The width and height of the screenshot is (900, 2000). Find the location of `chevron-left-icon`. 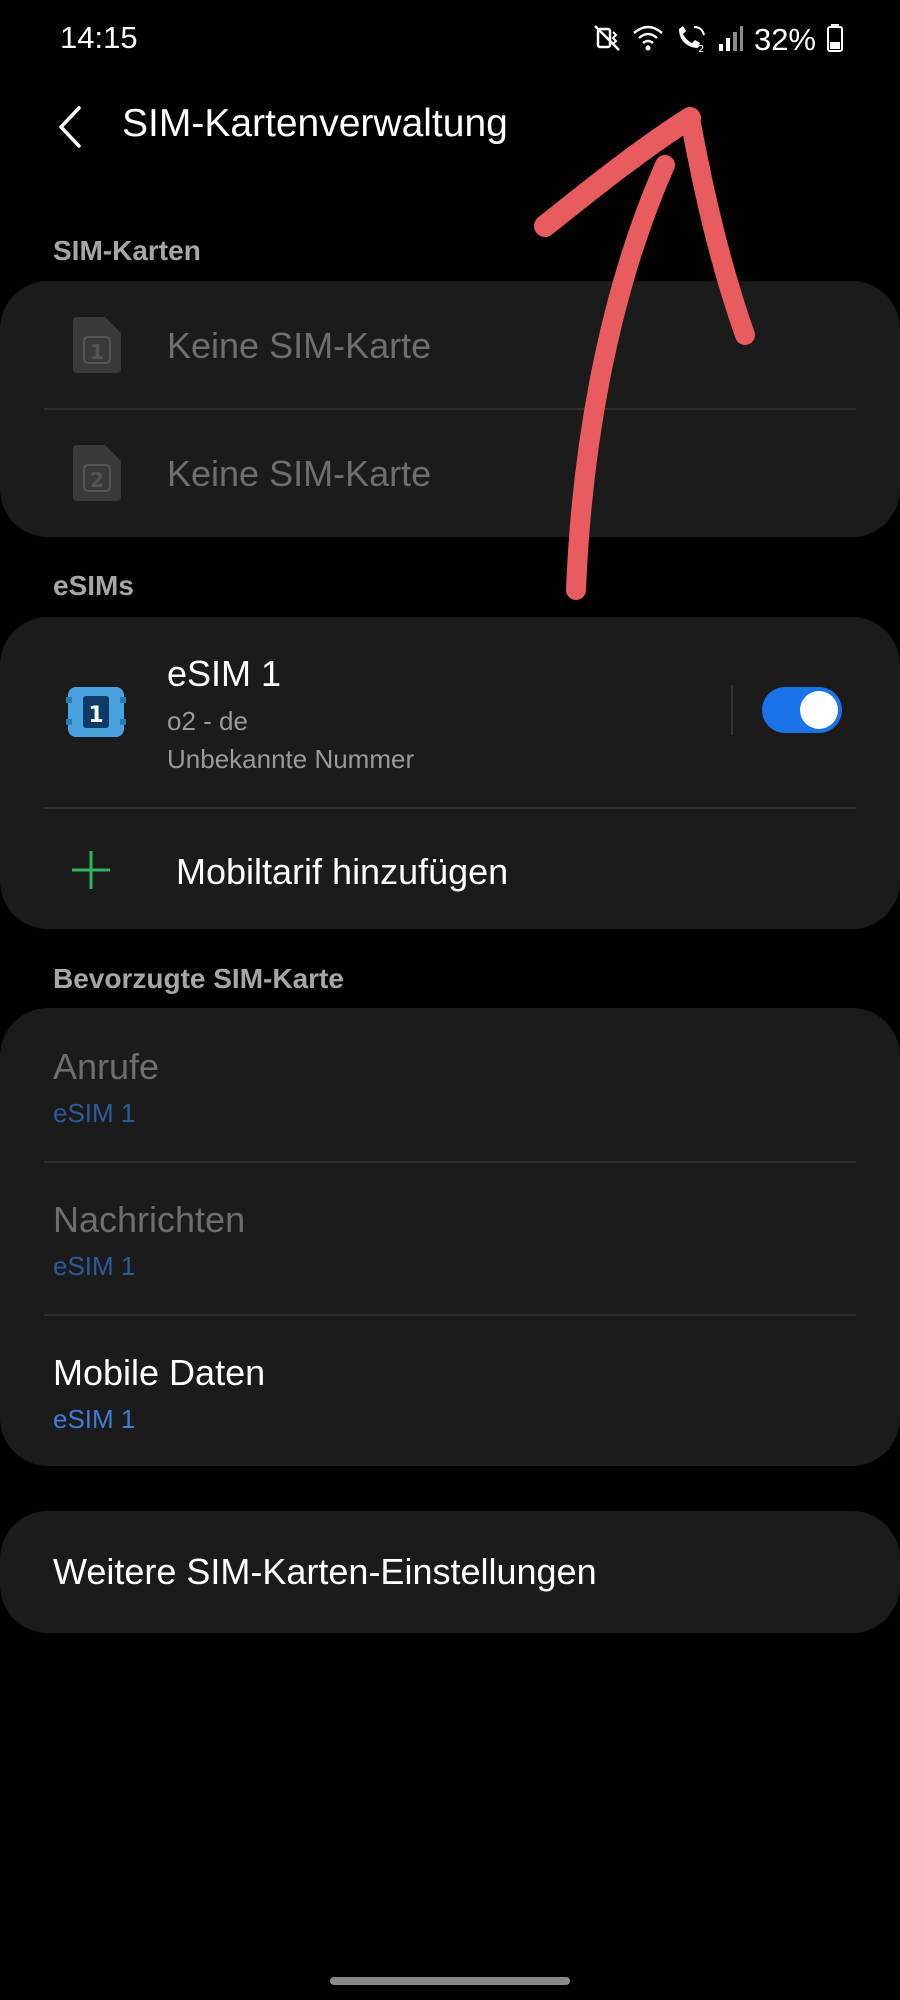

chevron-left-icon is located at coordinates (70, 127).